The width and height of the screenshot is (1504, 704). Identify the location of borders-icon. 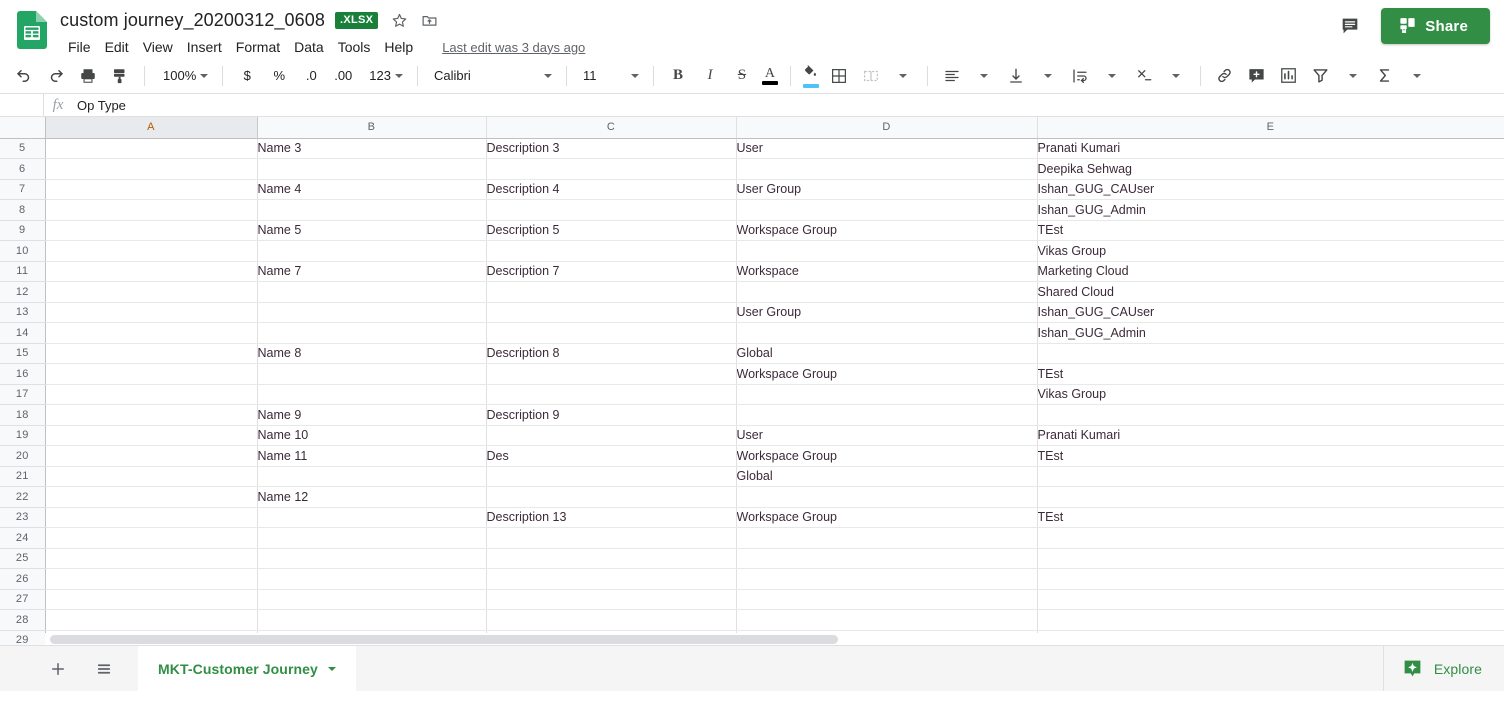
(839, 76).